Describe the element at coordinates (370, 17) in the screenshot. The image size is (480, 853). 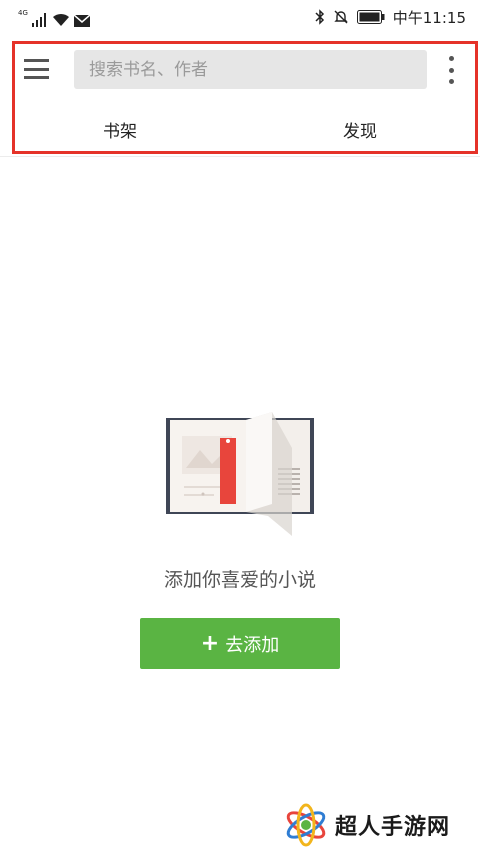
I see `battery-icon` at that location.